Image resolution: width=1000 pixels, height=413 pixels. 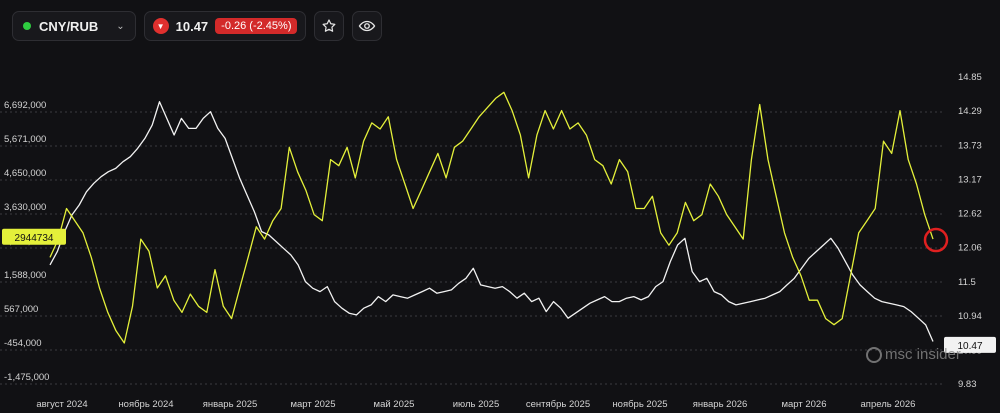 What do you see at coordinates (394, 404) in the screenshot?
I see `x-tick-label: май 2025` at bounding box center [394, 404].